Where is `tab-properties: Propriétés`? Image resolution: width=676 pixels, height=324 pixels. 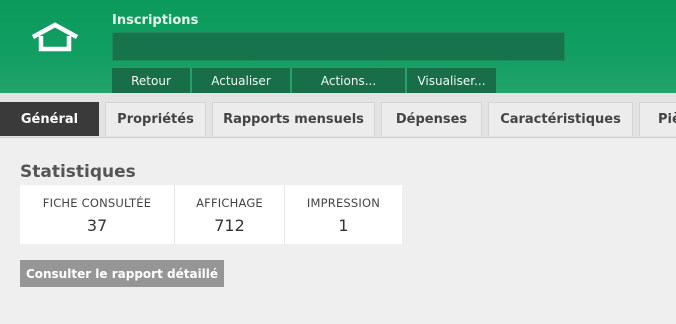
tab-properties: Propriétés is located at coordinates (155, 119).